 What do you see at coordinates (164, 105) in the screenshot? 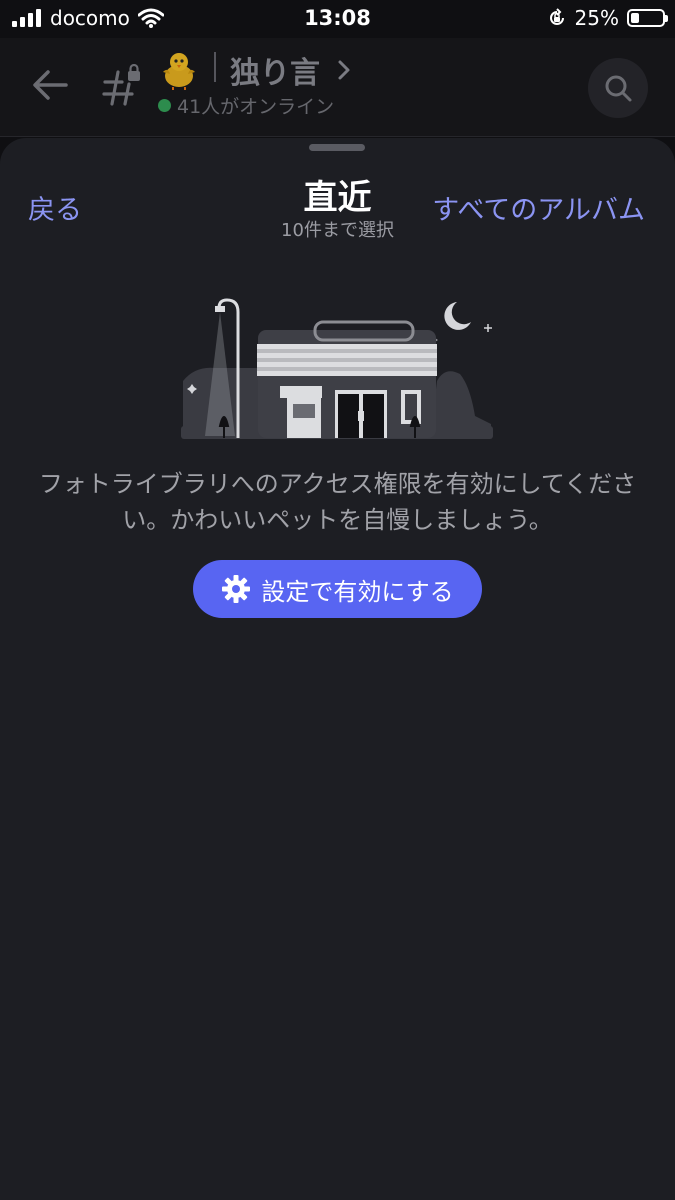
I see `online-dot` at bounding box center [164, 105].